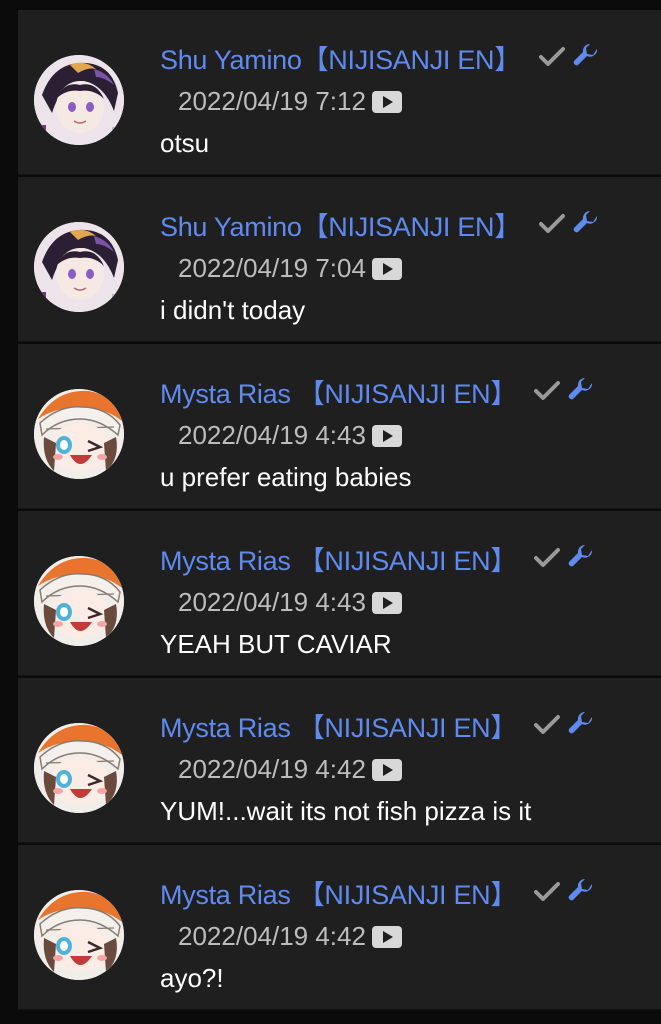 The image size is (661, 1024). I want to click on timestamp-text: 2022/04/19 7:04, so click(272, 268).